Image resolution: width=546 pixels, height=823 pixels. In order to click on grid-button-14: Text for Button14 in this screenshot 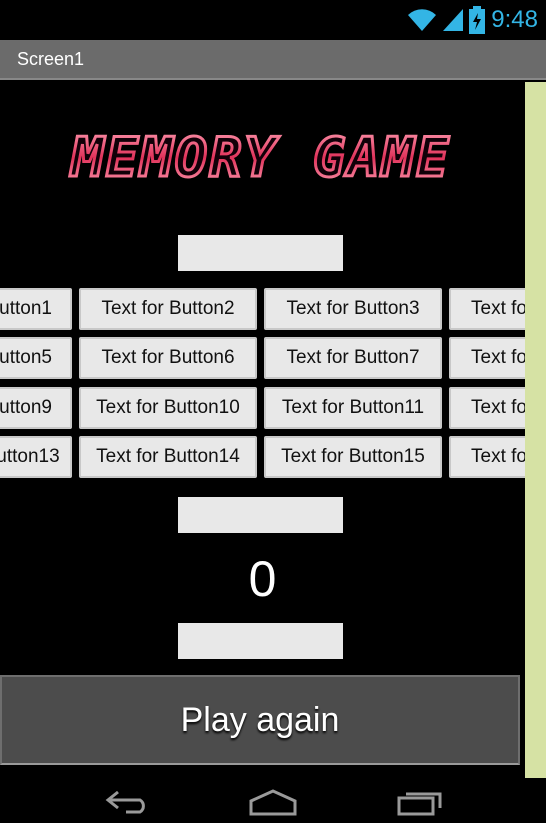, I will do `click(168, 457)`.